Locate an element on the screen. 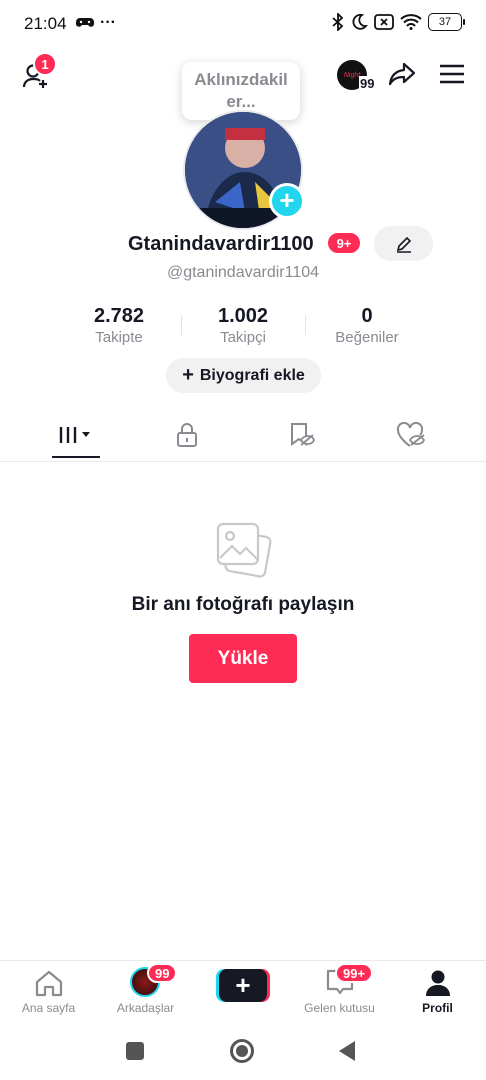  no-sim-icon is located at coordinates (384, 22).